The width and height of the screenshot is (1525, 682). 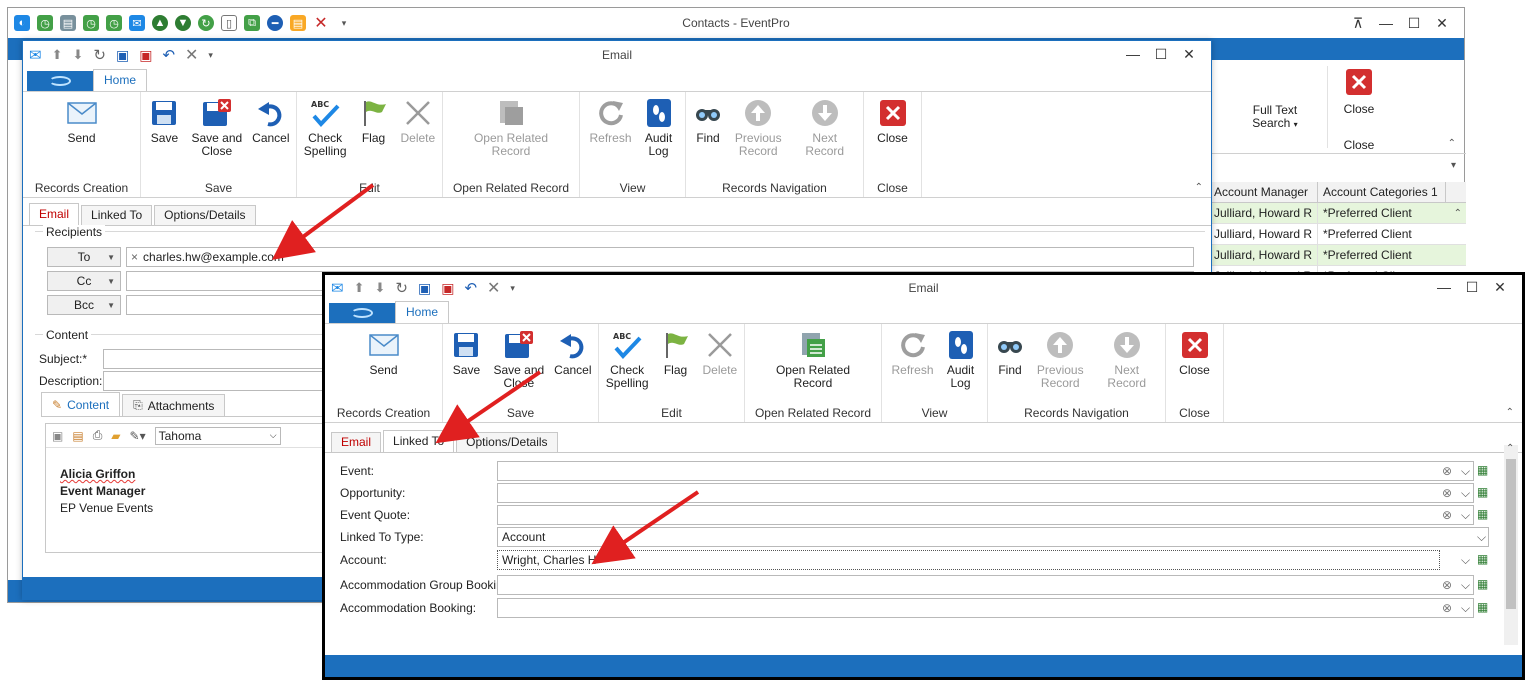 What do you see at coordinates (275, 23) in the screenshot?
I see `minus-circle-icon: ━` at bounding box center [275, 23].